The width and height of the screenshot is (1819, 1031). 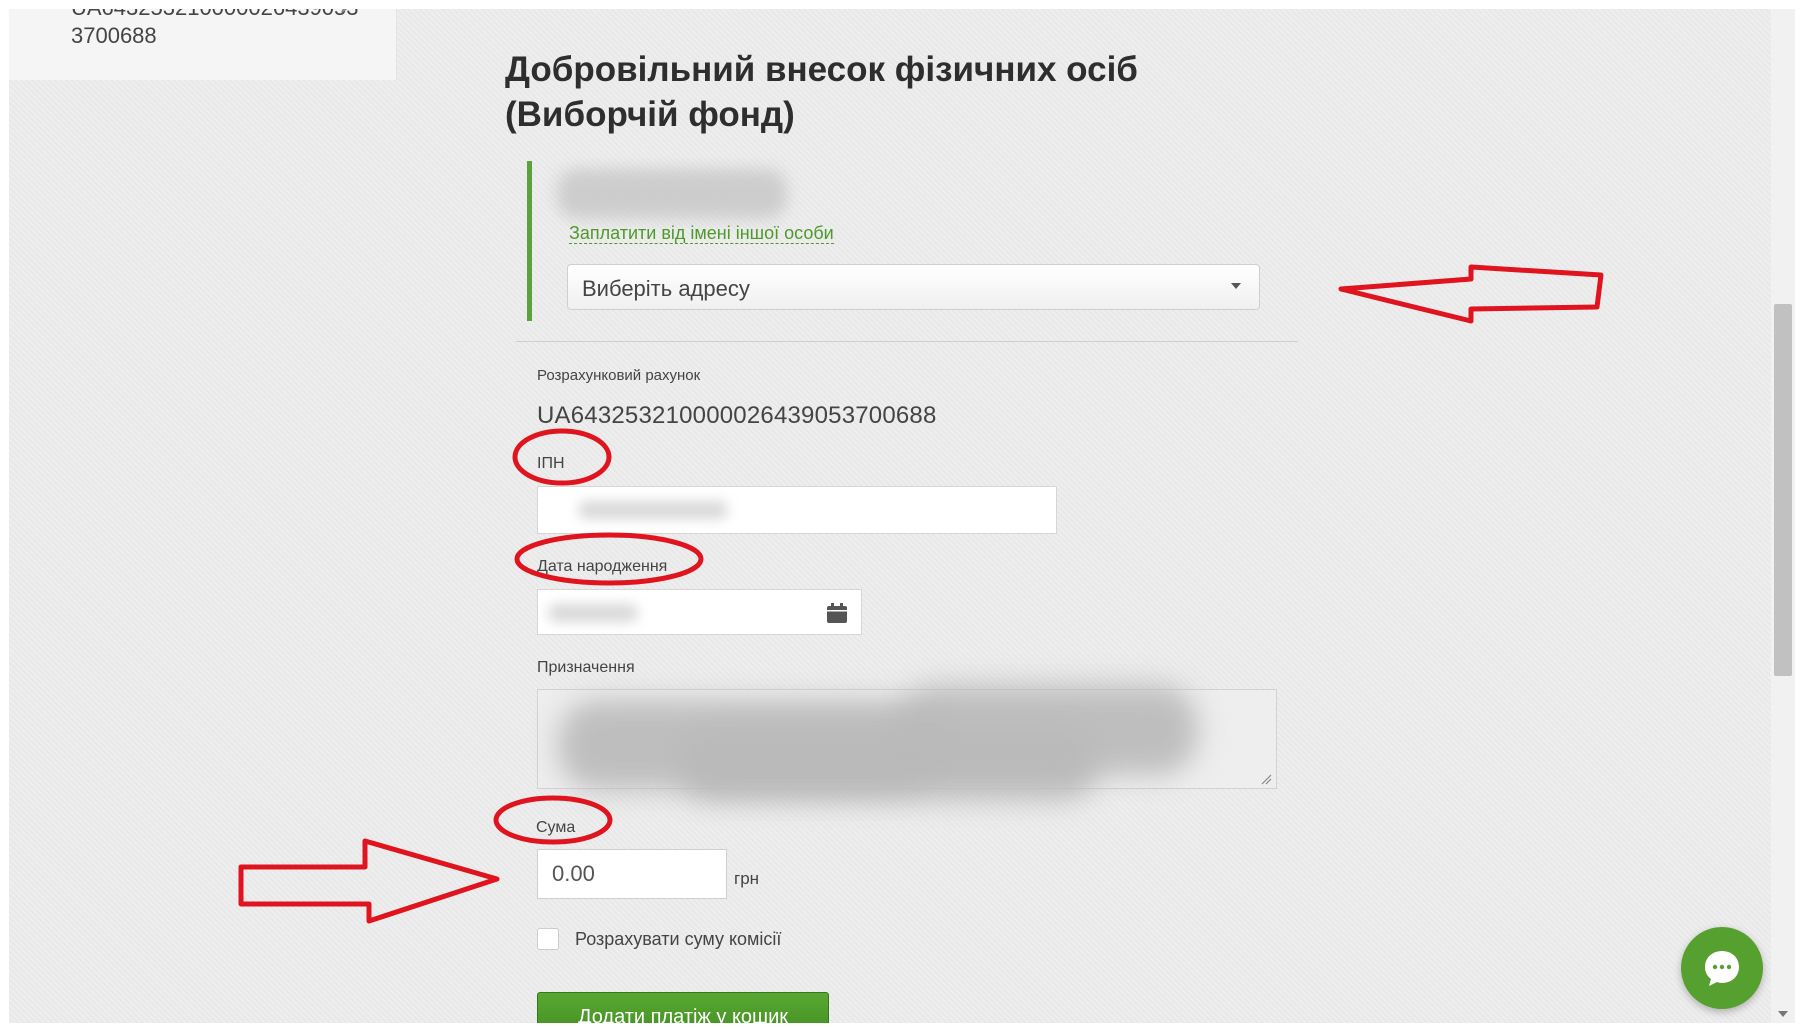 I want to click on chat-button, so click(x=1722, y=968).